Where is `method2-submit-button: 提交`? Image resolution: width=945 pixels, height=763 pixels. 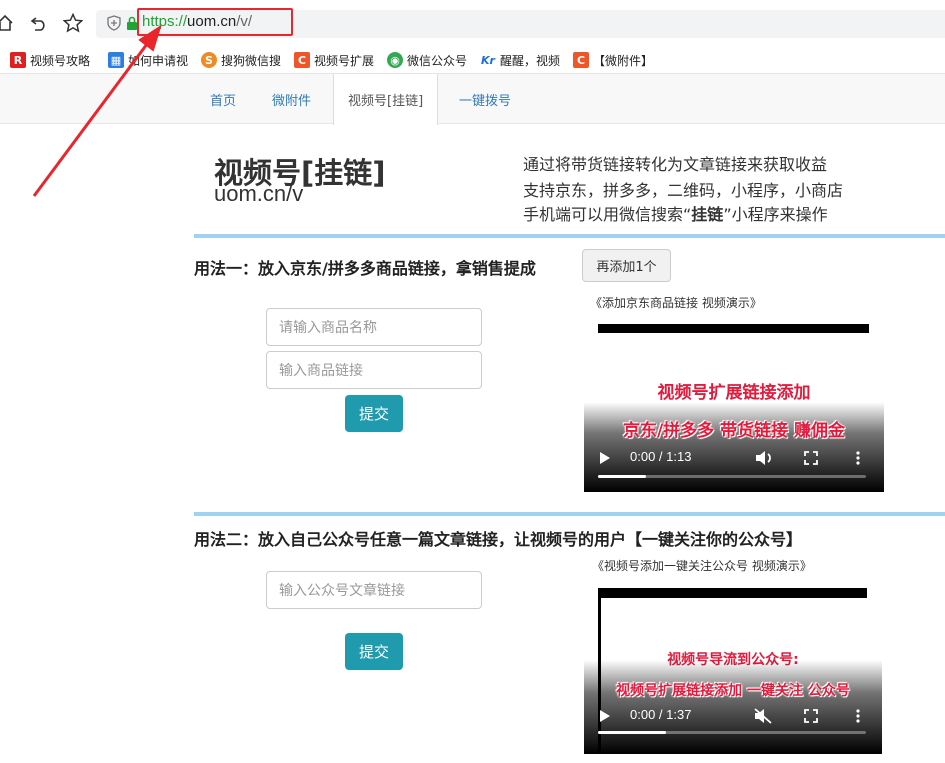 method2-submit-button: 提交 is located at coordinates (374, 651).